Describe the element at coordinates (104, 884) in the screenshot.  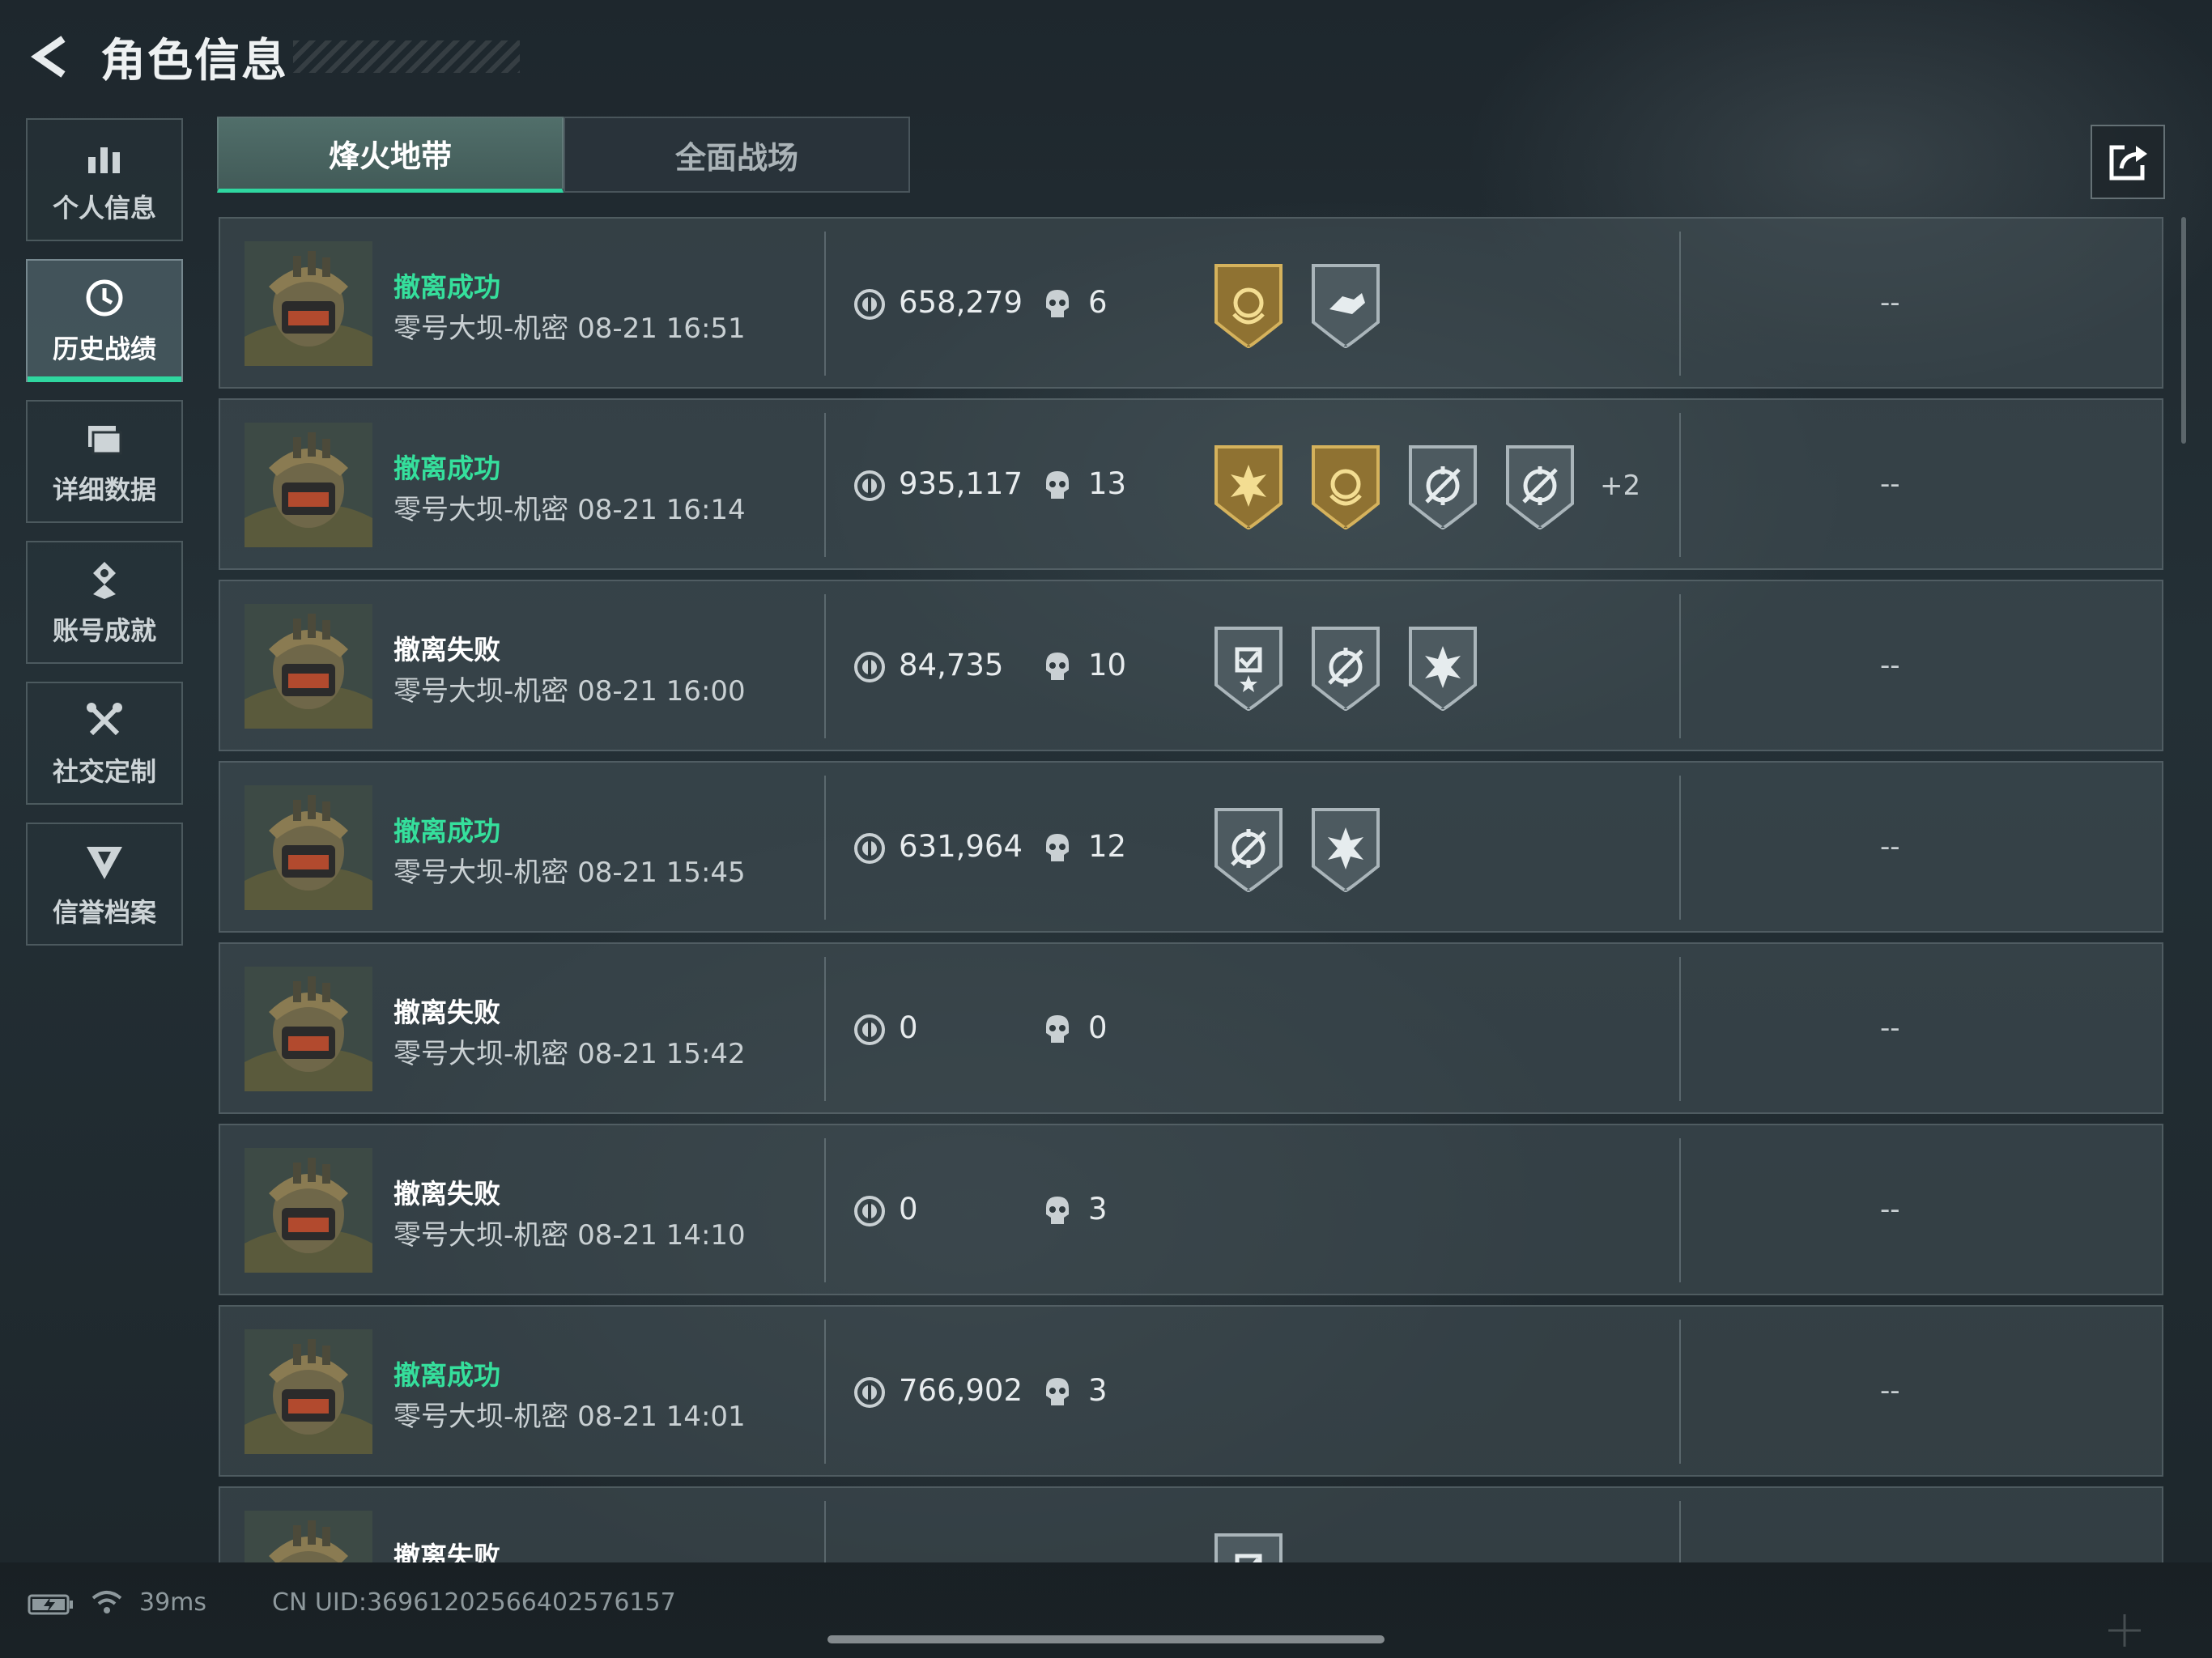
I see `sidebar-item-credit: 信誉档案` at that location.